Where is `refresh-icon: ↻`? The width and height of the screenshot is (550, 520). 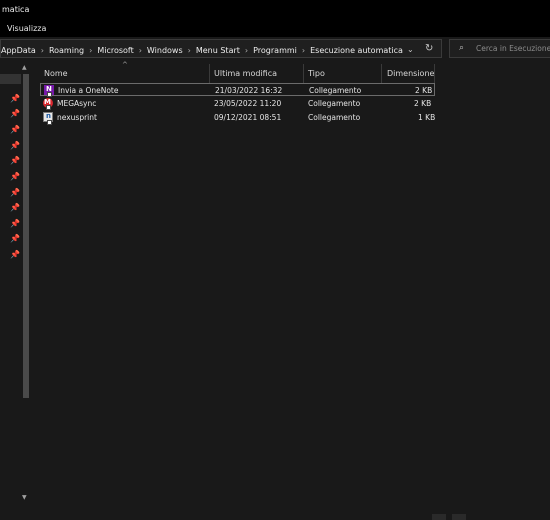
refresh-icon: ↻ is located at coordinates (429, 48).